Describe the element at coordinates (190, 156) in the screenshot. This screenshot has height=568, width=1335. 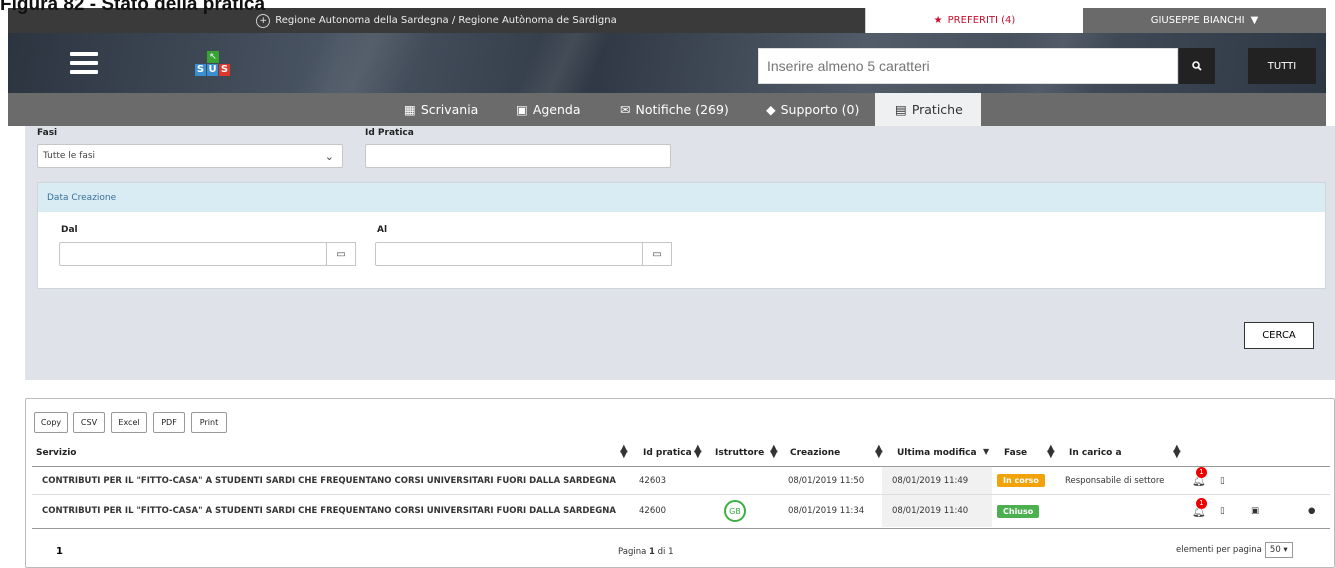
I see `fasi-select: Tutte le fasi ⌄` at that location.